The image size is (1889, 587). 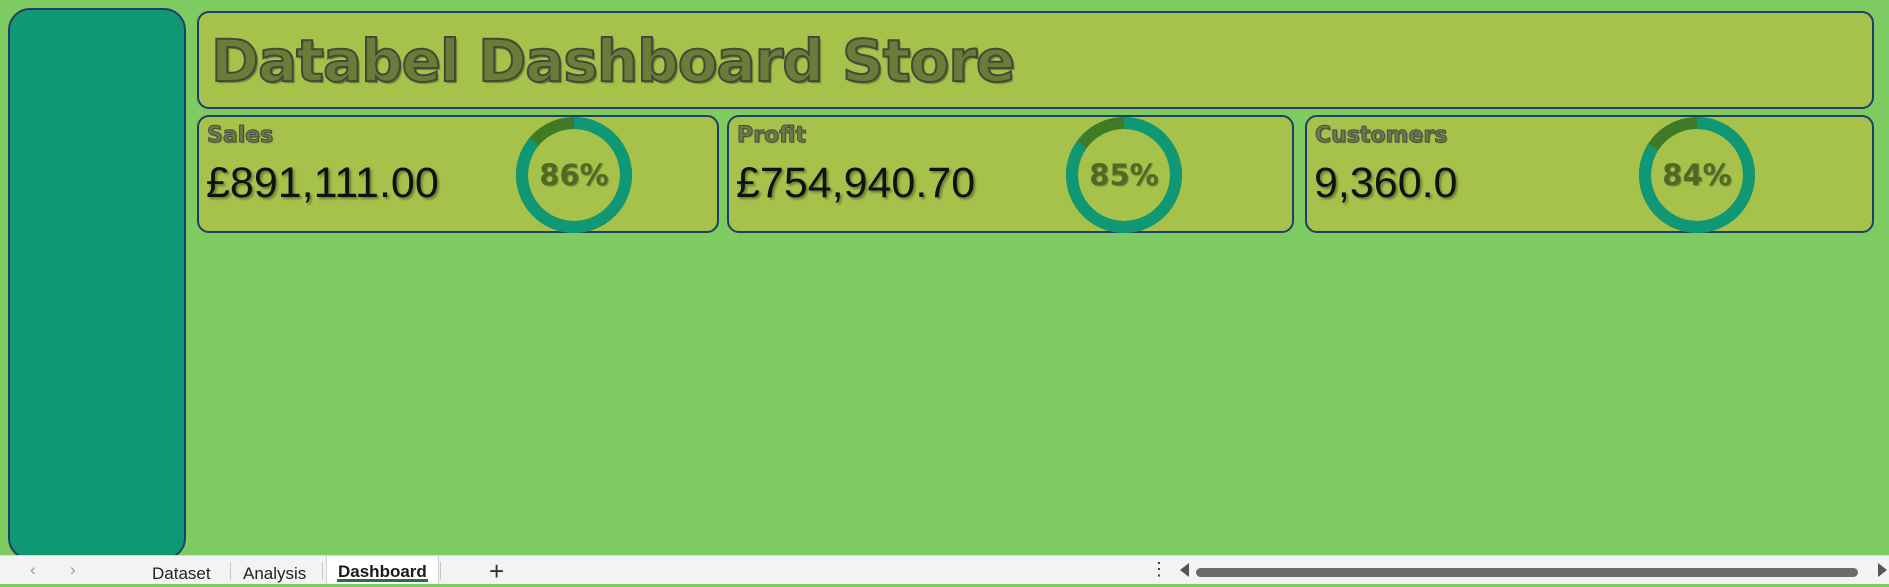 What do you see at coordinates (944, 571) in the screenshot?
I see `sheet-tab-bar: ‹ › Dataset Analysis Dashboard + ⋮` at bounding box center [944, 571].